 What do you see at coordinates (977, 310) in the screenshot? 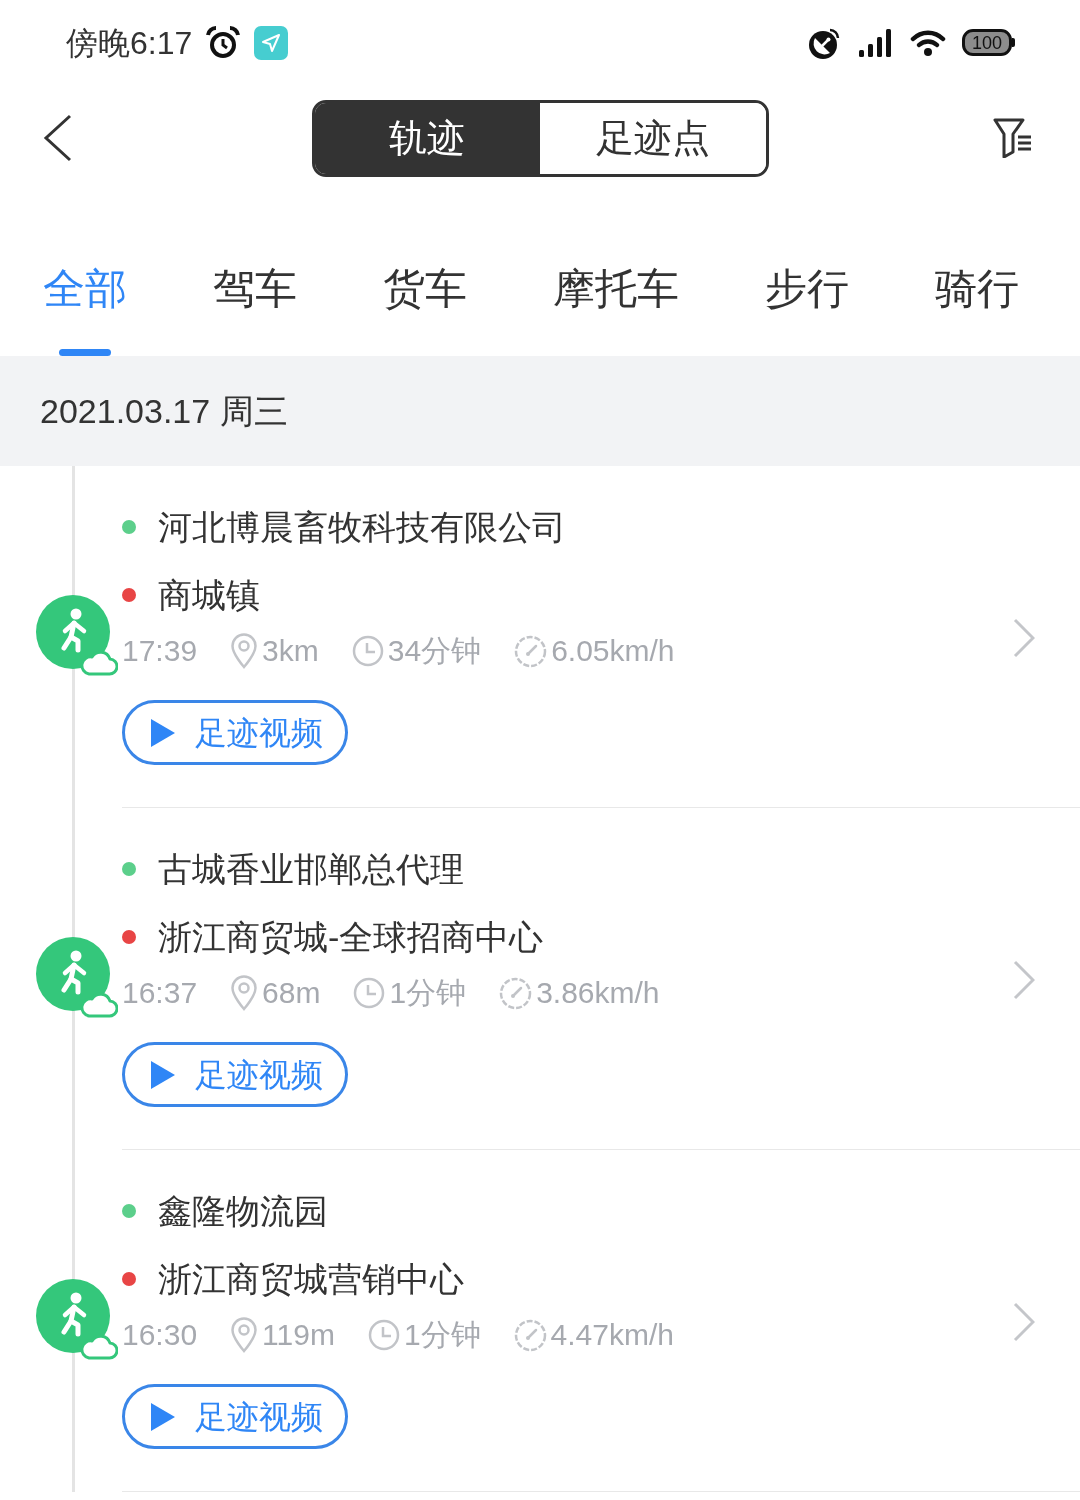
I see `category-tab: 骑行` at bounding box center [977, 310].